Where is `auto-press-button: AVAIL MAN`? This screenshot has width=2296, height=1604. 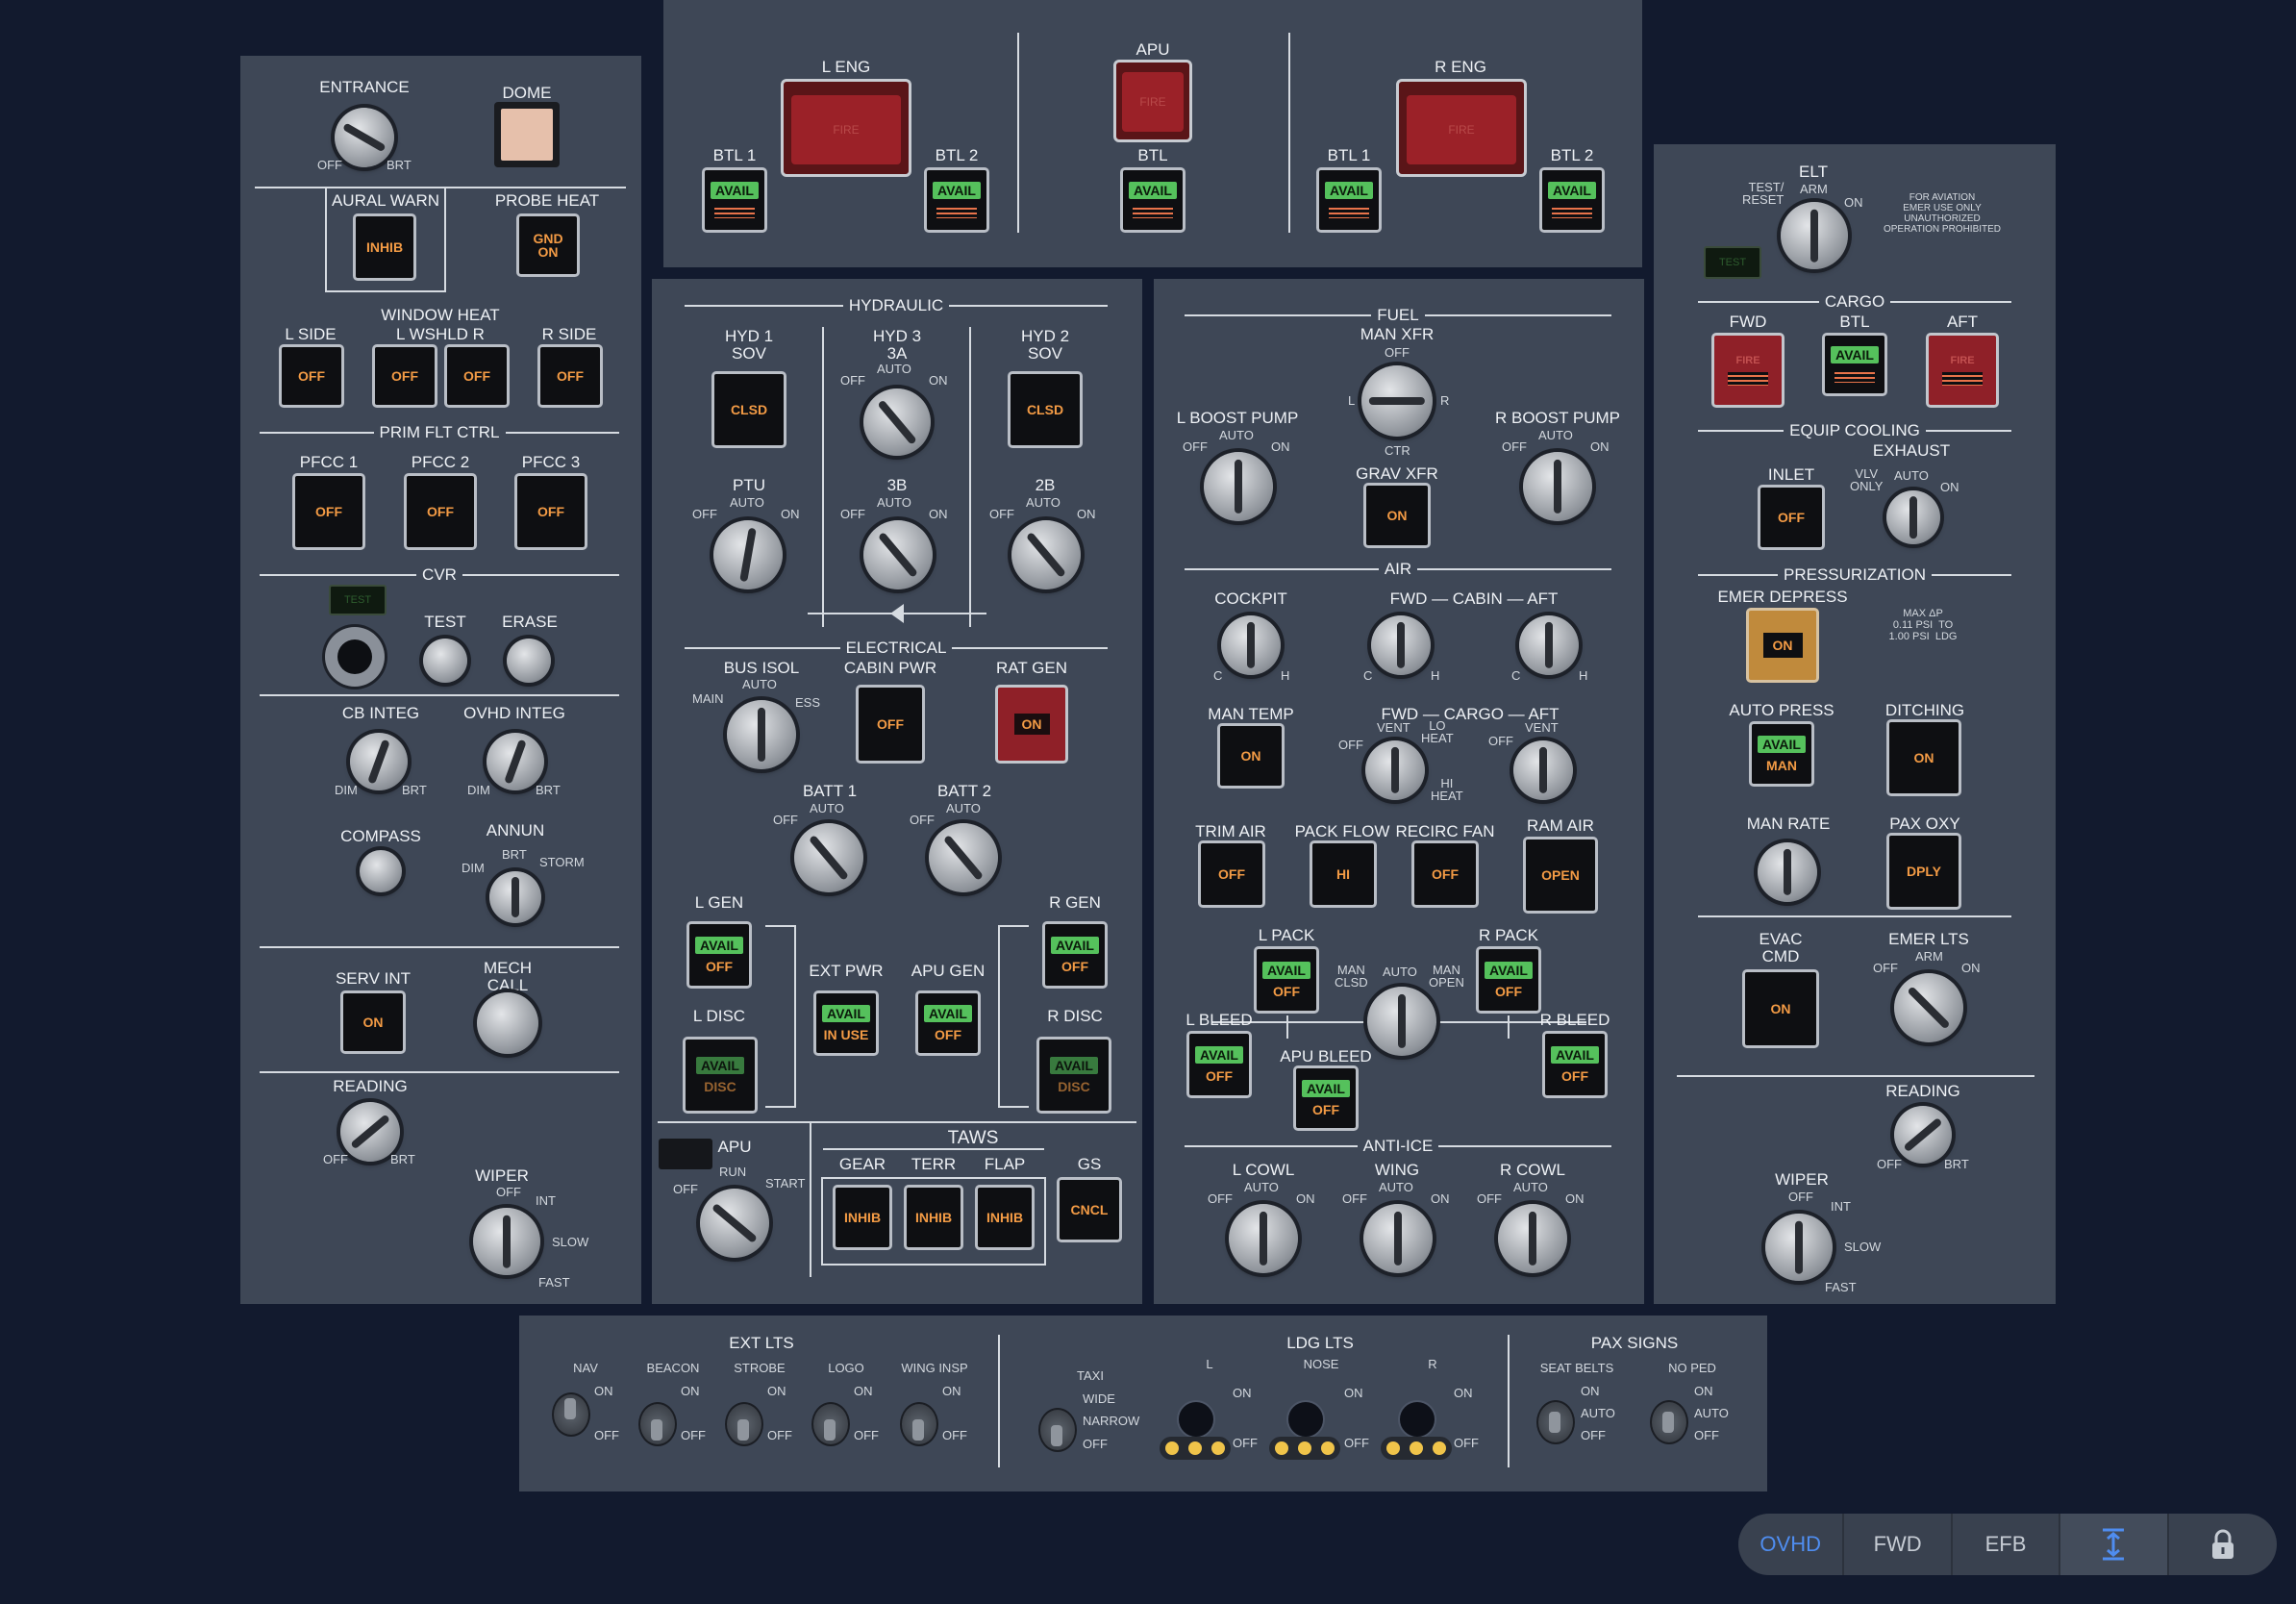
auto-press-button: AVAIL MAN is located at coordinates (1781, 754).